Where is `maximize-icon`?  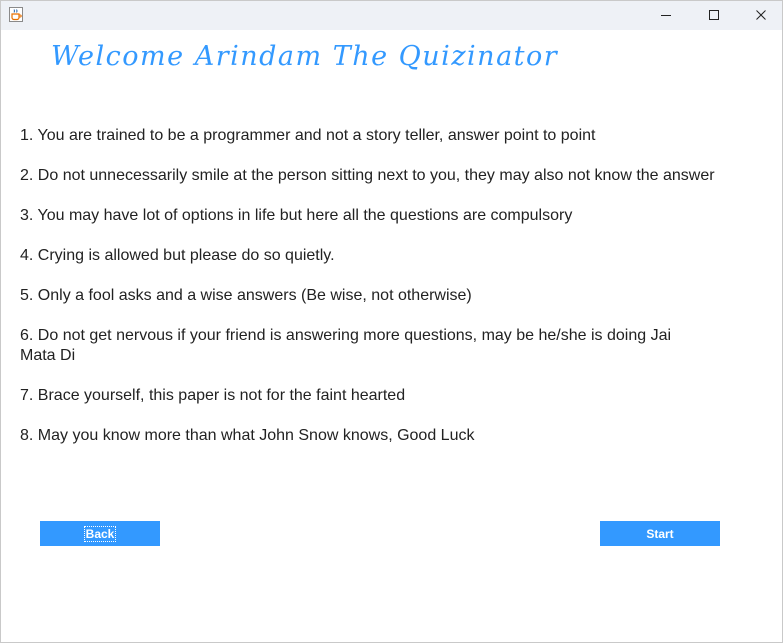
maximize-icon is located at coordinates (714, 15).